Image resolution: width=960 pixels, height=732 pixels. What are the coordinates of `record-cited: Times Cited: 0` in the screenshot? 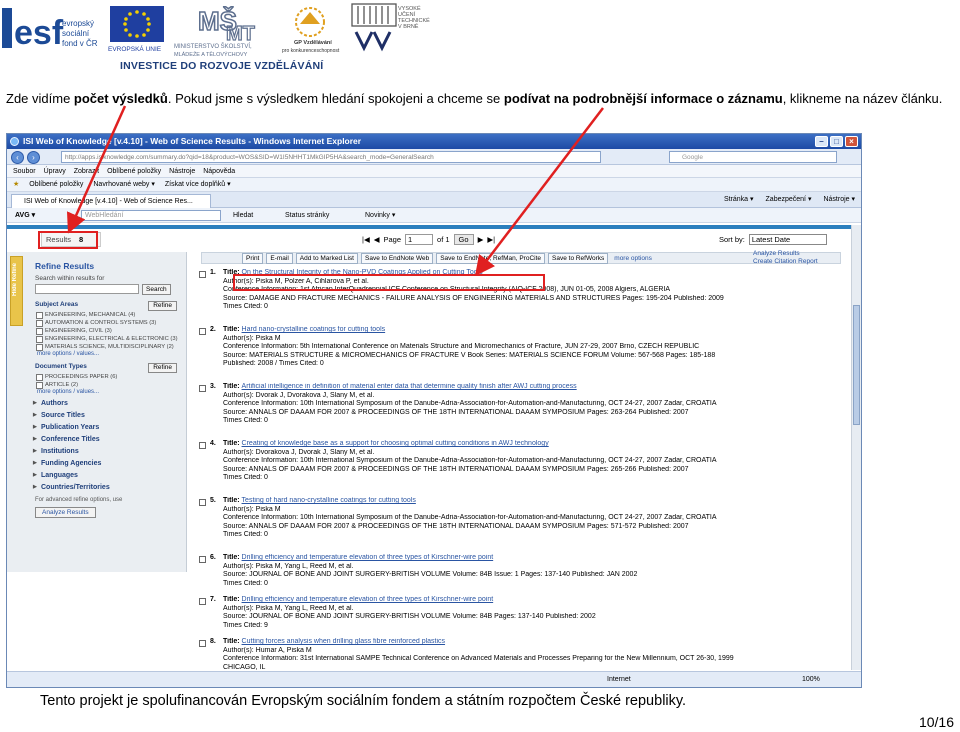 It's located at (245, 307).